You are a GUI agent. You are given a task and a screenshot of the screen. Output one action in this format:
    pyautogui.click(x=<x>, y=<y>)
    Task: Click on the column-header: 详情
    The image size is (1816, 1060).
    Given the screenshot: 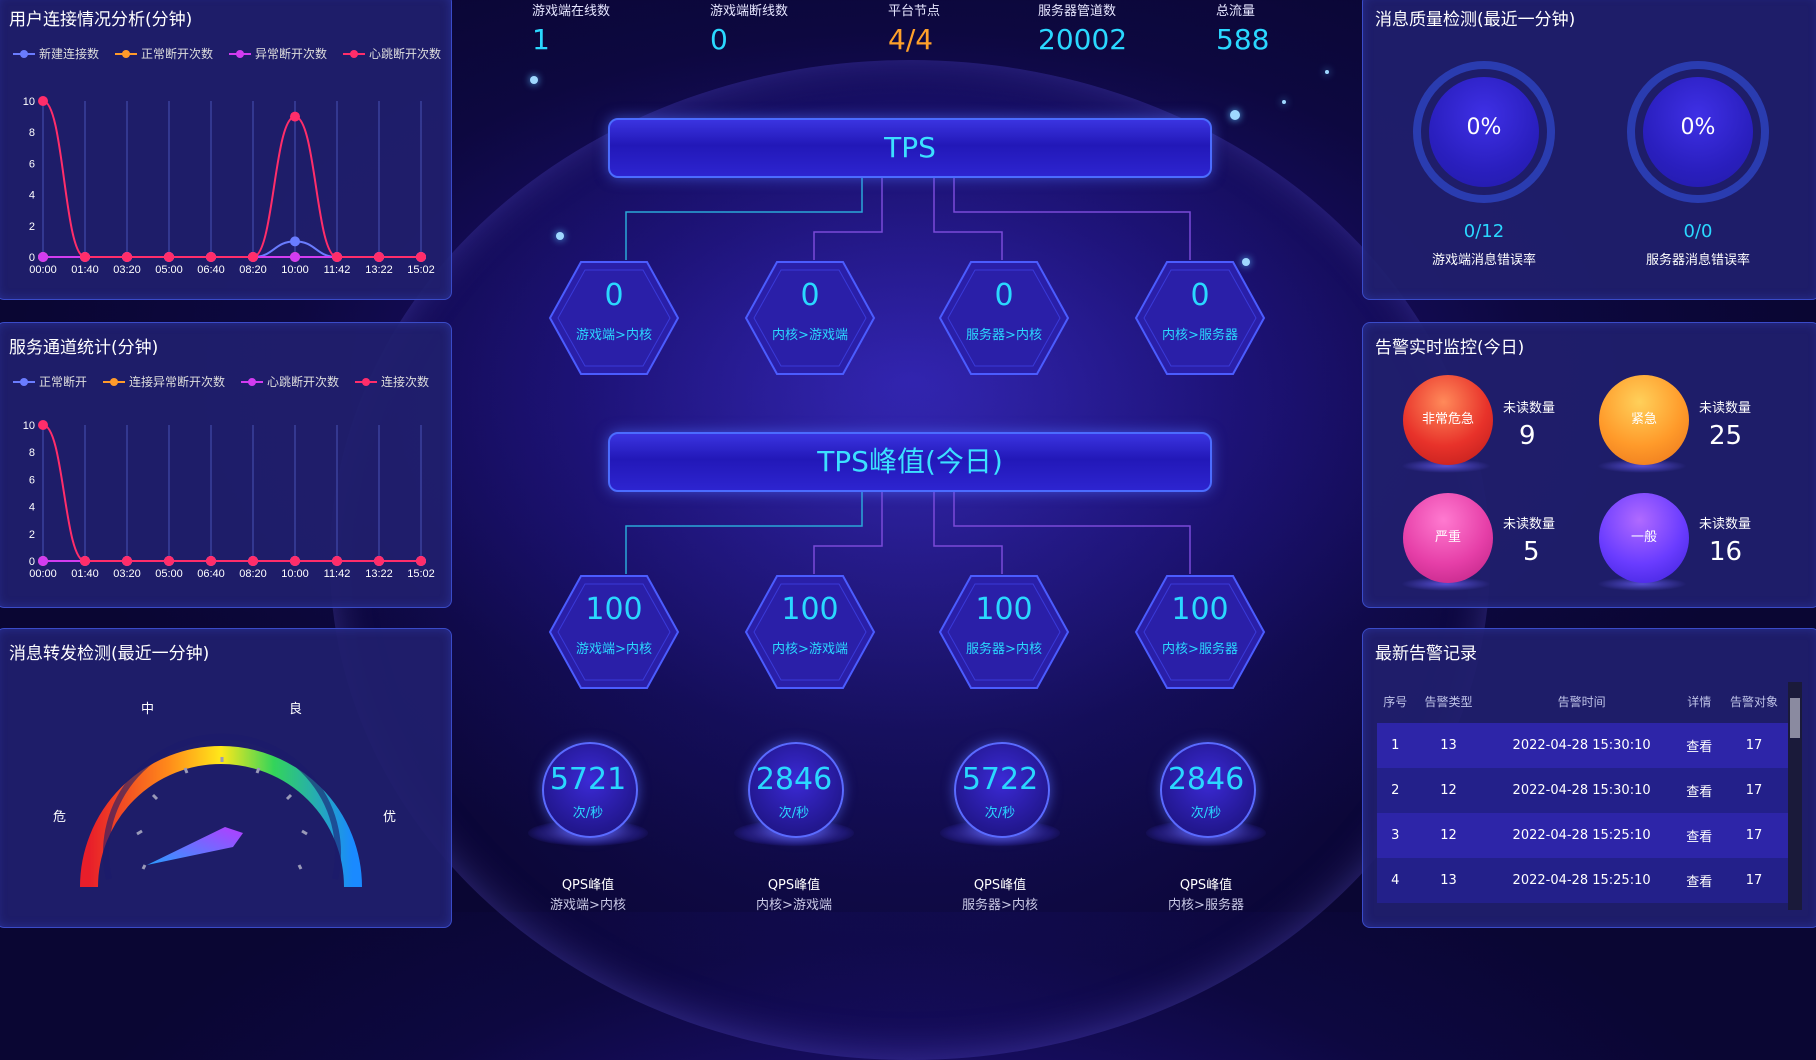 What is the action you would take?
    pyautogui.click(x=1699, y=701)
    